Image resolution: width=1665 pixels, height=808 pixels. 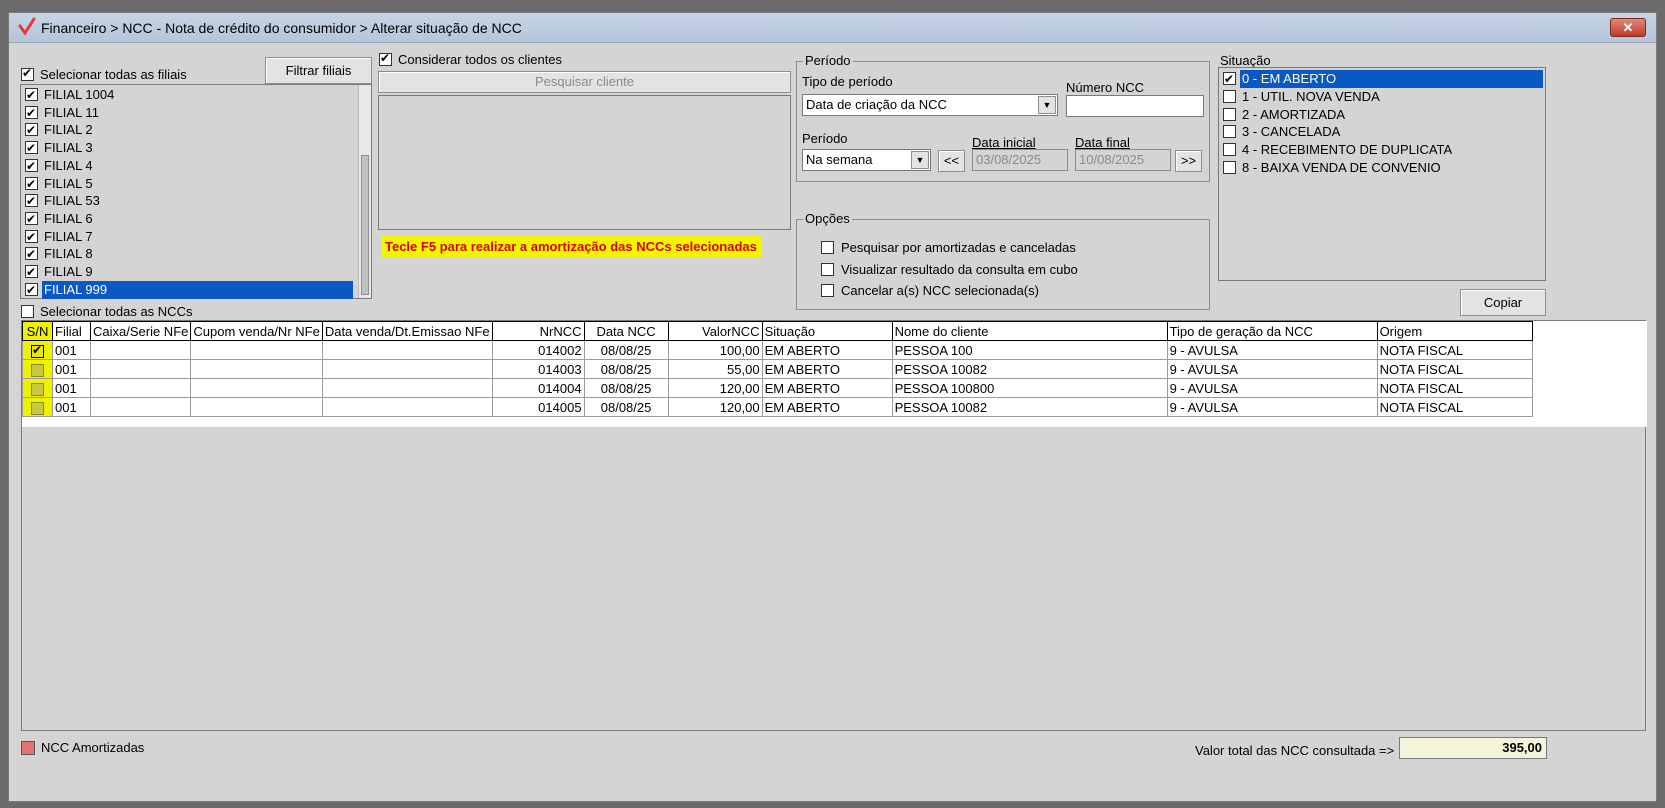 What do you see at coordinates (626, 331) in the screenshot?
I see `col-data-ncc: Data NCC` at bounding box center [626, 331].